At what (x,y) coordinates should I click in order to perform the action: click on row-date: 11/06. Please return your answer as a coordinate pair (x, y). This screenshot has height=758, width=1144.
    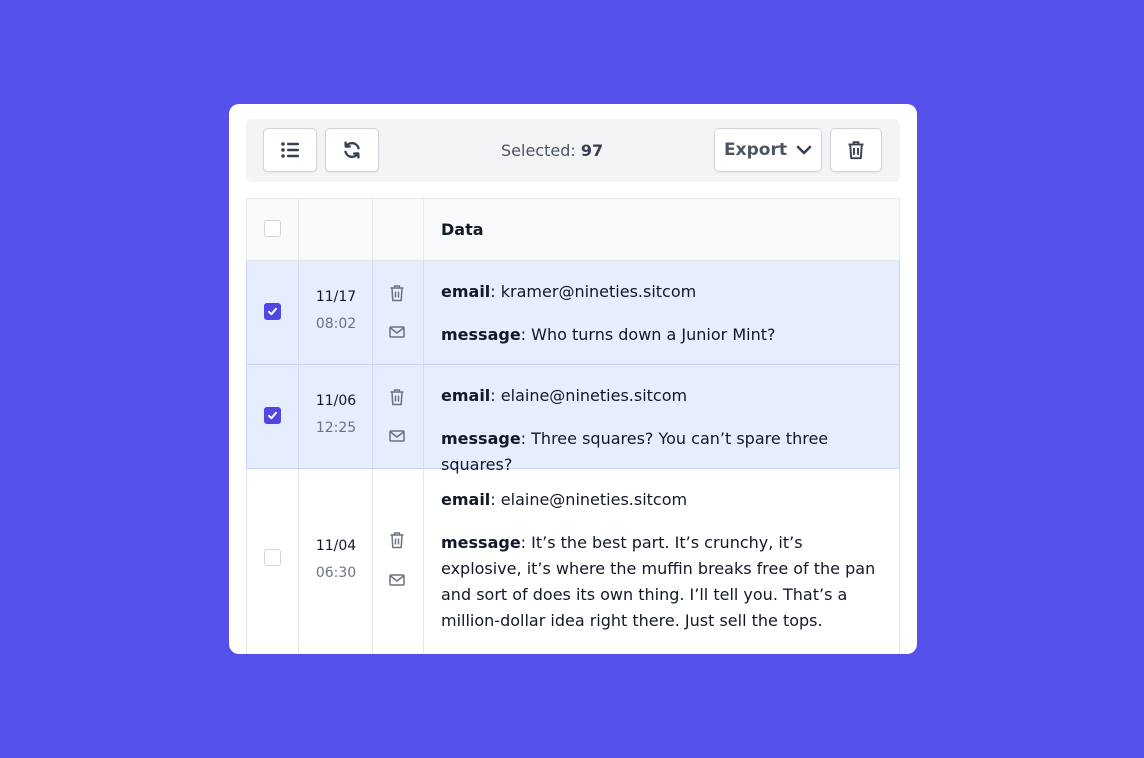
    Looking at the image, I should click on (336, 401).